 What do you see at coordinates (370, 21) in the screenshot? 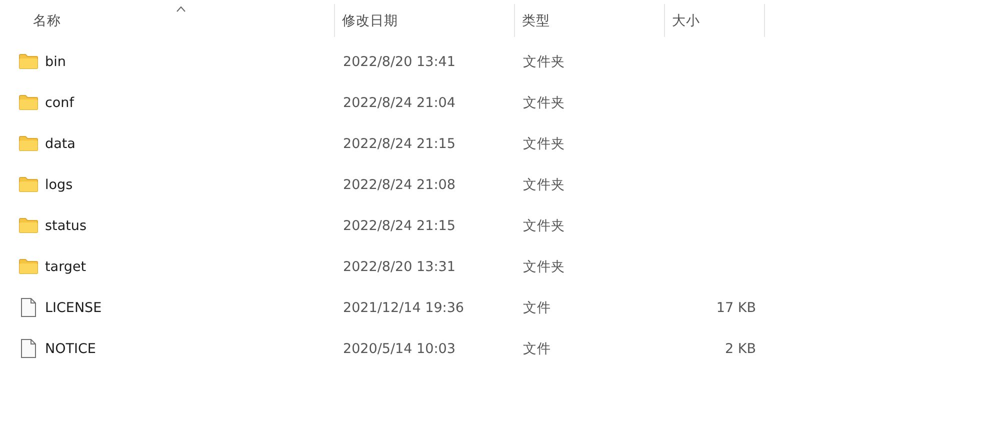
I see `column-header: 修改日期` at bounding box center [370, 21].